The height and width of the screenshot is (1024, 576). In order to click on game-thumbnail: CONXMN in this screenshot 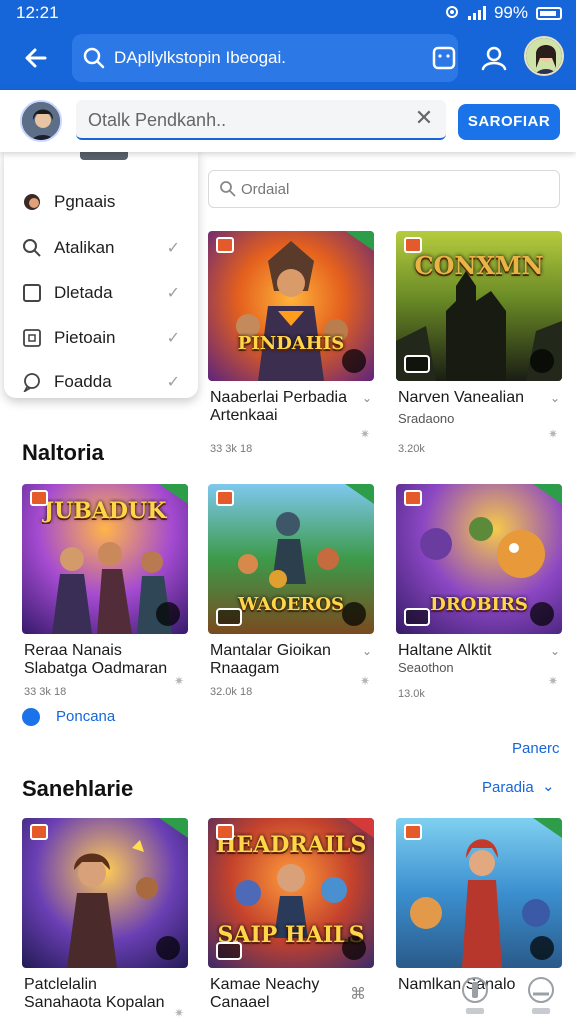, I will do `click(479, 306)`.